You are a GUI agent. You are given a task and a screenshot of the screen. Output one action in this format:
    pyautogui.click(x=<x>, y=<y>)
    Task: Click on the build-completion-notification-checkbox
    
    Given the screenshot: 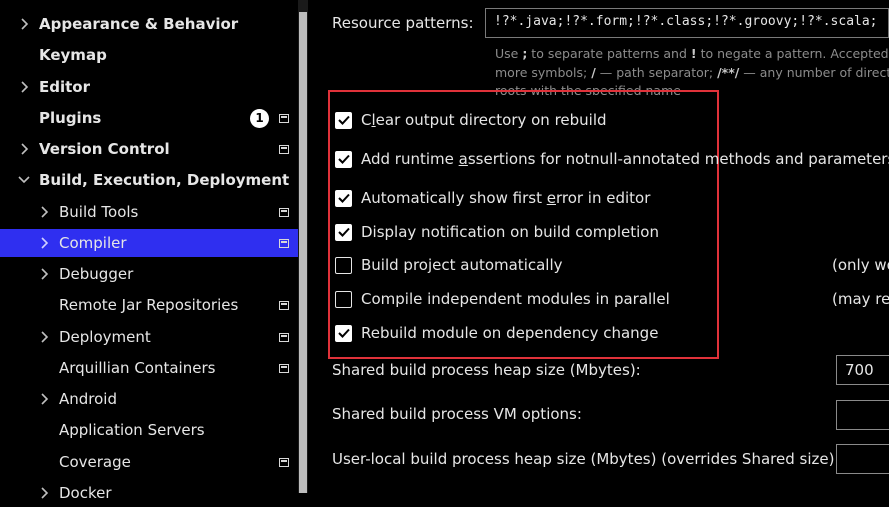 What is the action you would take?
    pyautogui.click(x=343, y=232)
    